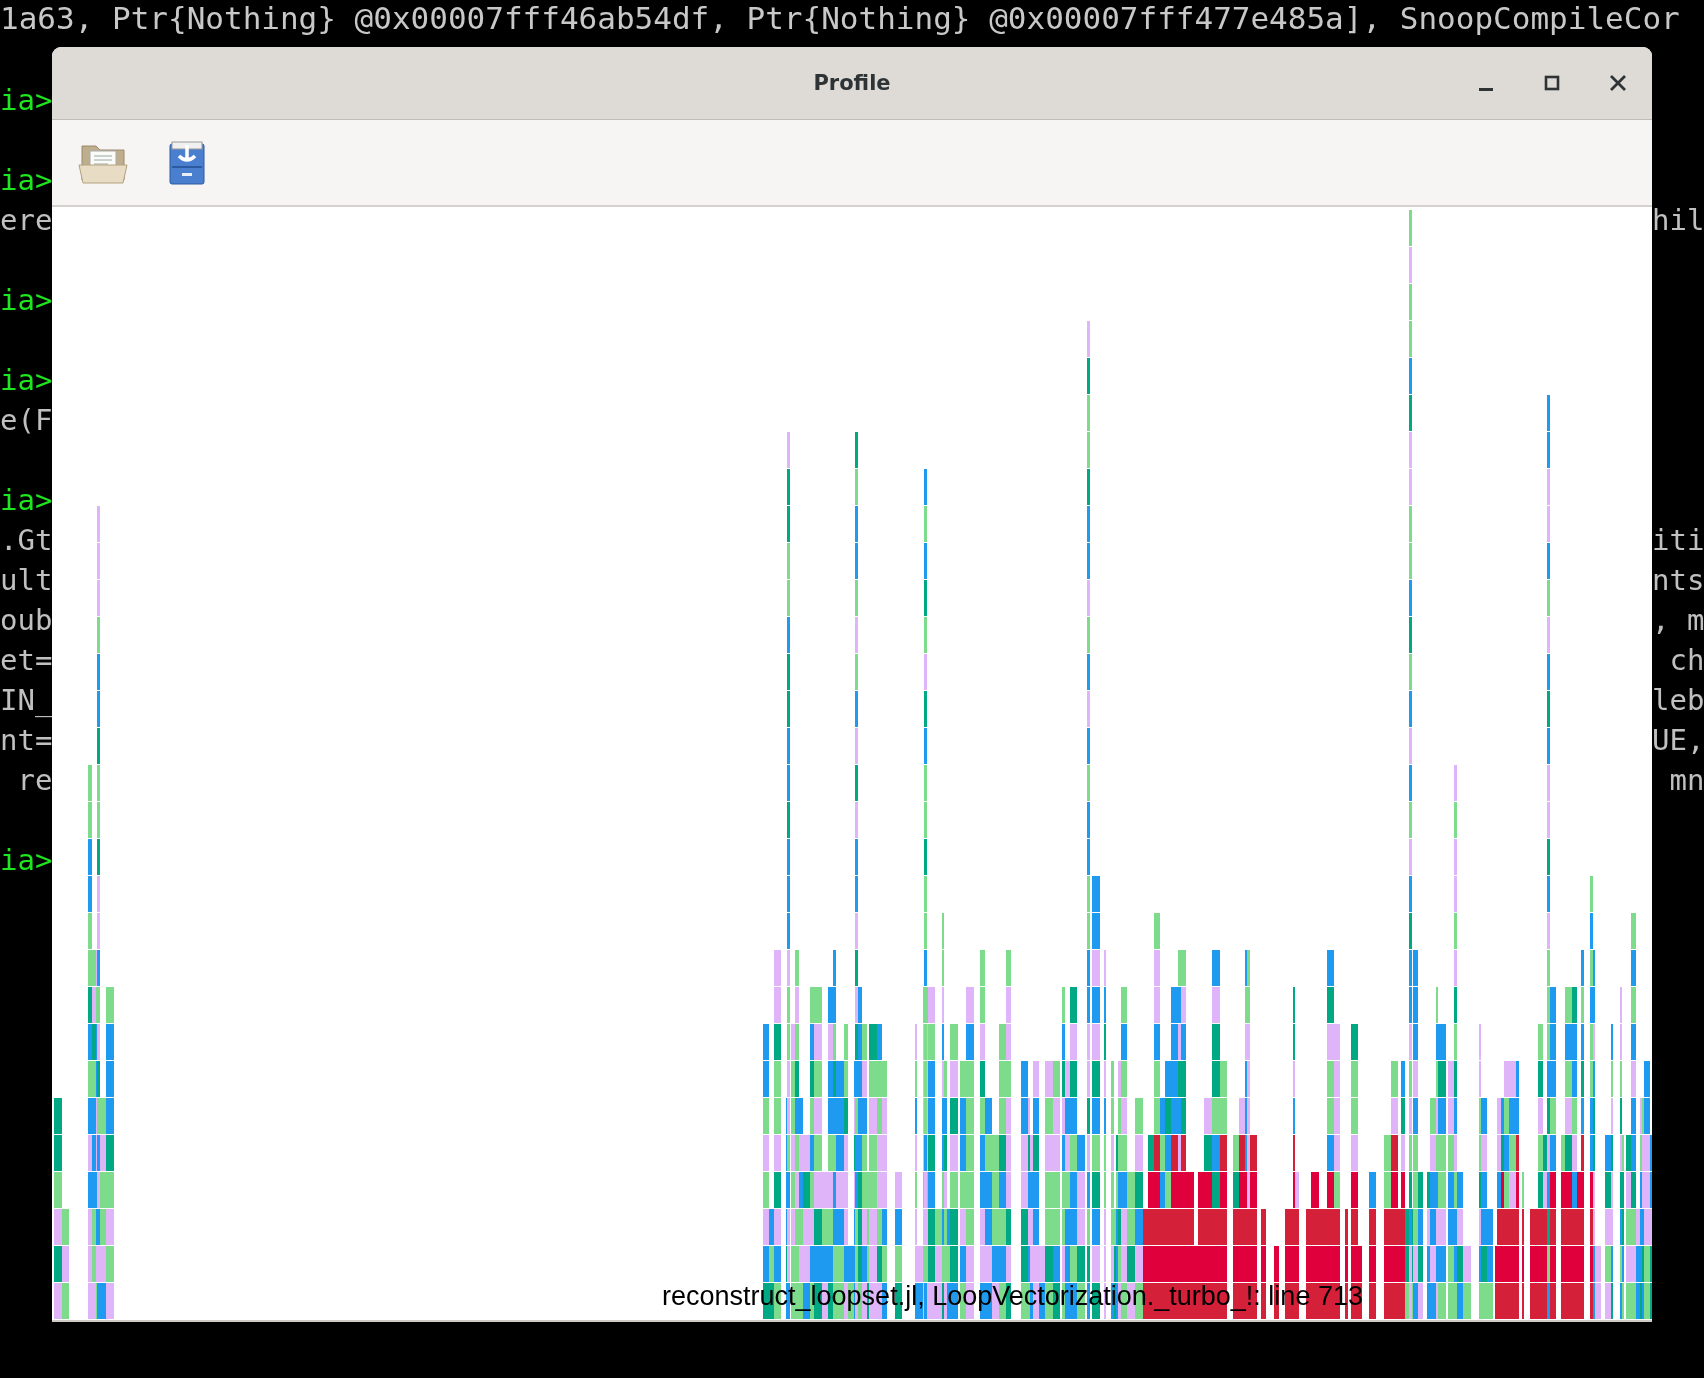  Describe the element at coordinates (1678, 580) in the screenshot. I see `terminal-text: nts` at that location.